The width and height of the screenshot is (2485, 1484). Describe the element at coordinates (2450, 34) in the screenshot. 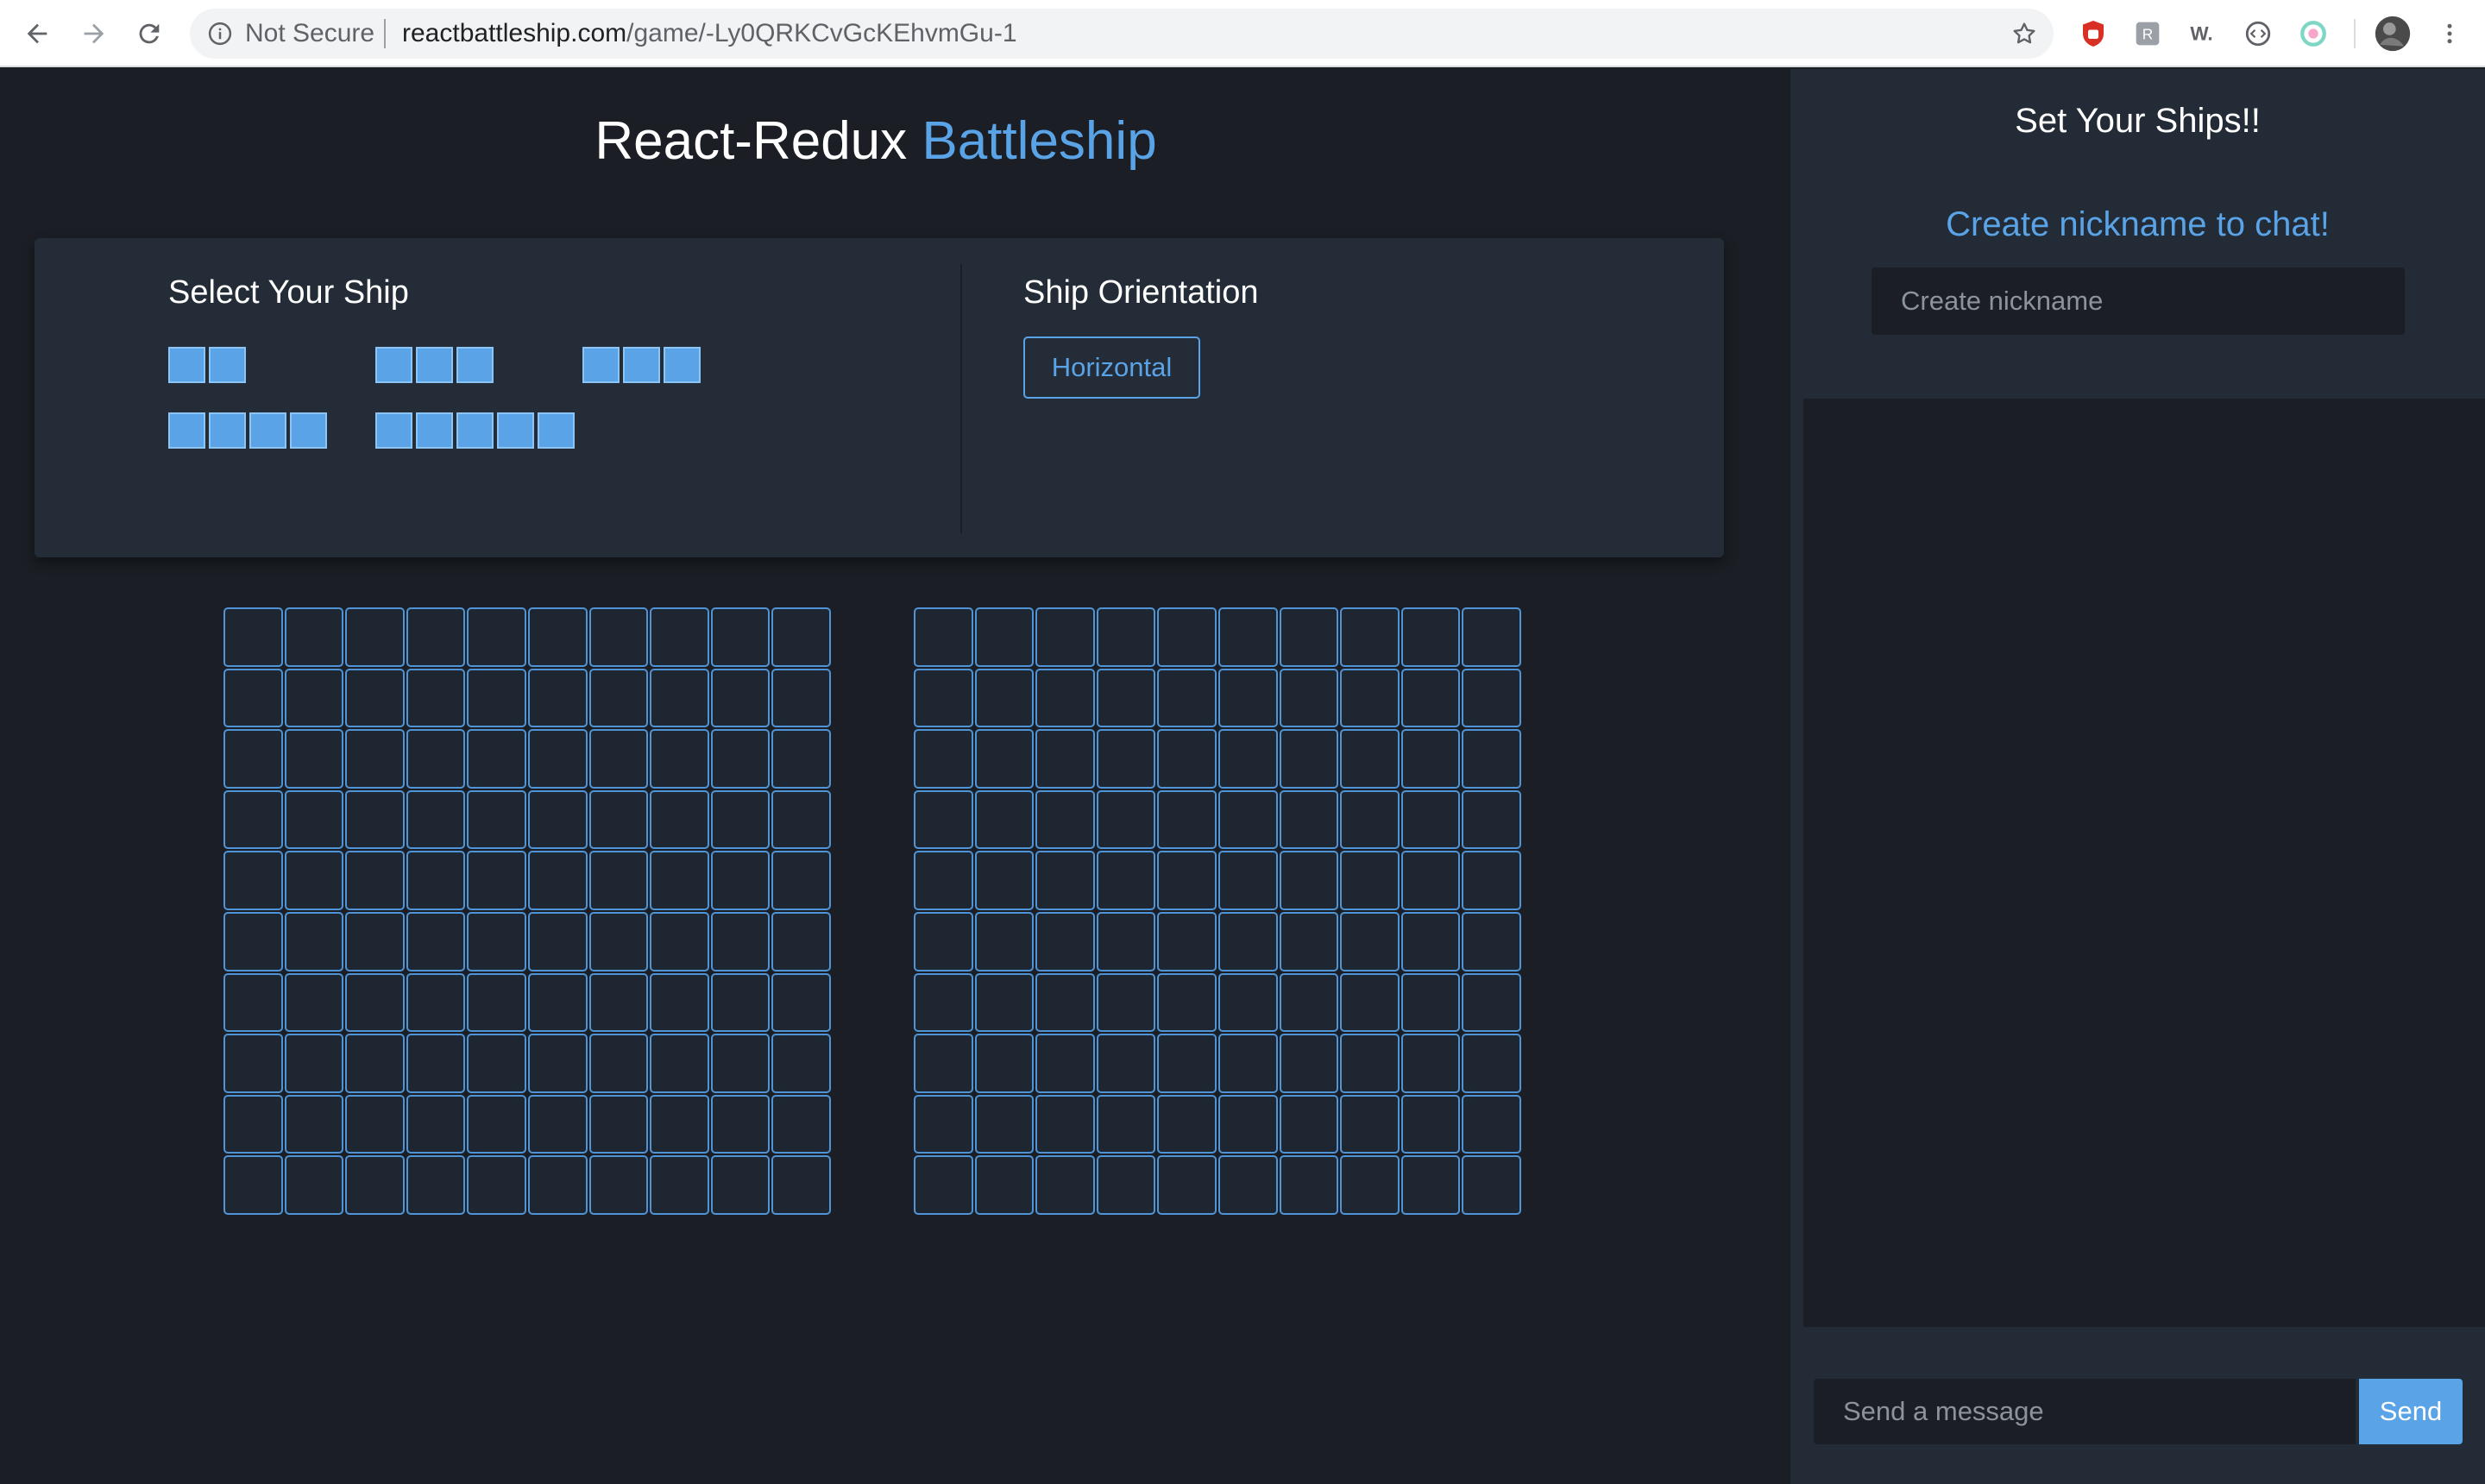

I see `more-menu-icon` at that location.